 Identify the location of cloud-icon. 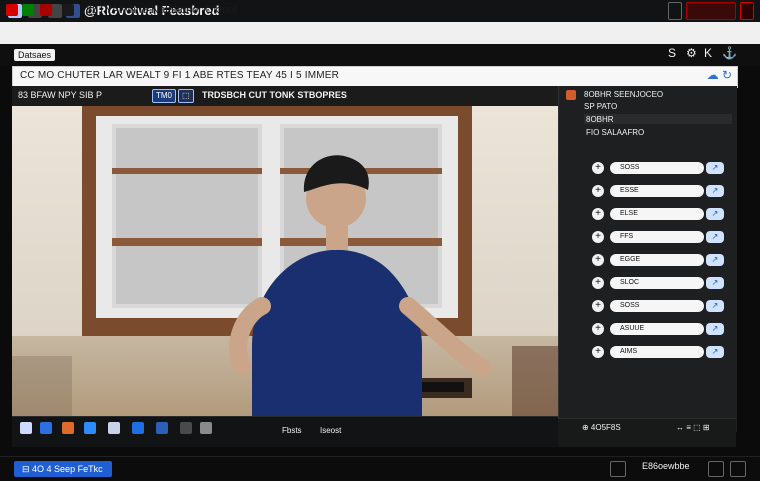
(206, 428).